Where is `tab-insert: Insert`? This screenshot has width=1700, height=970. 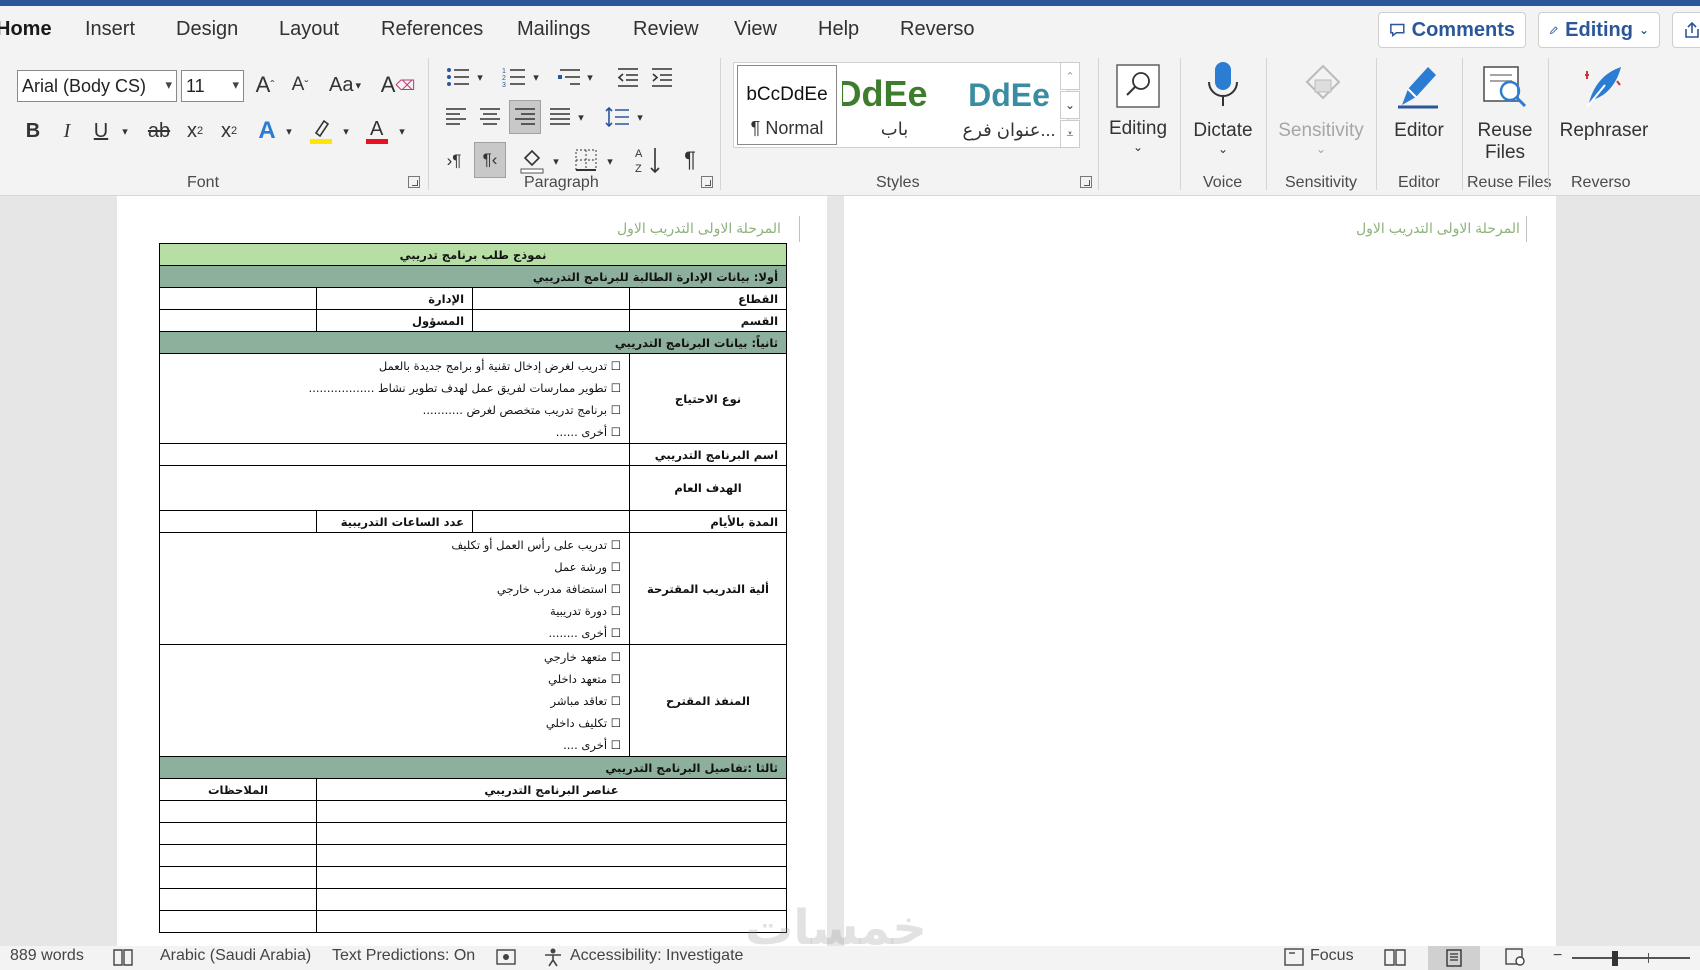
tab-insert: Insert is located at coordinates (110, 29).